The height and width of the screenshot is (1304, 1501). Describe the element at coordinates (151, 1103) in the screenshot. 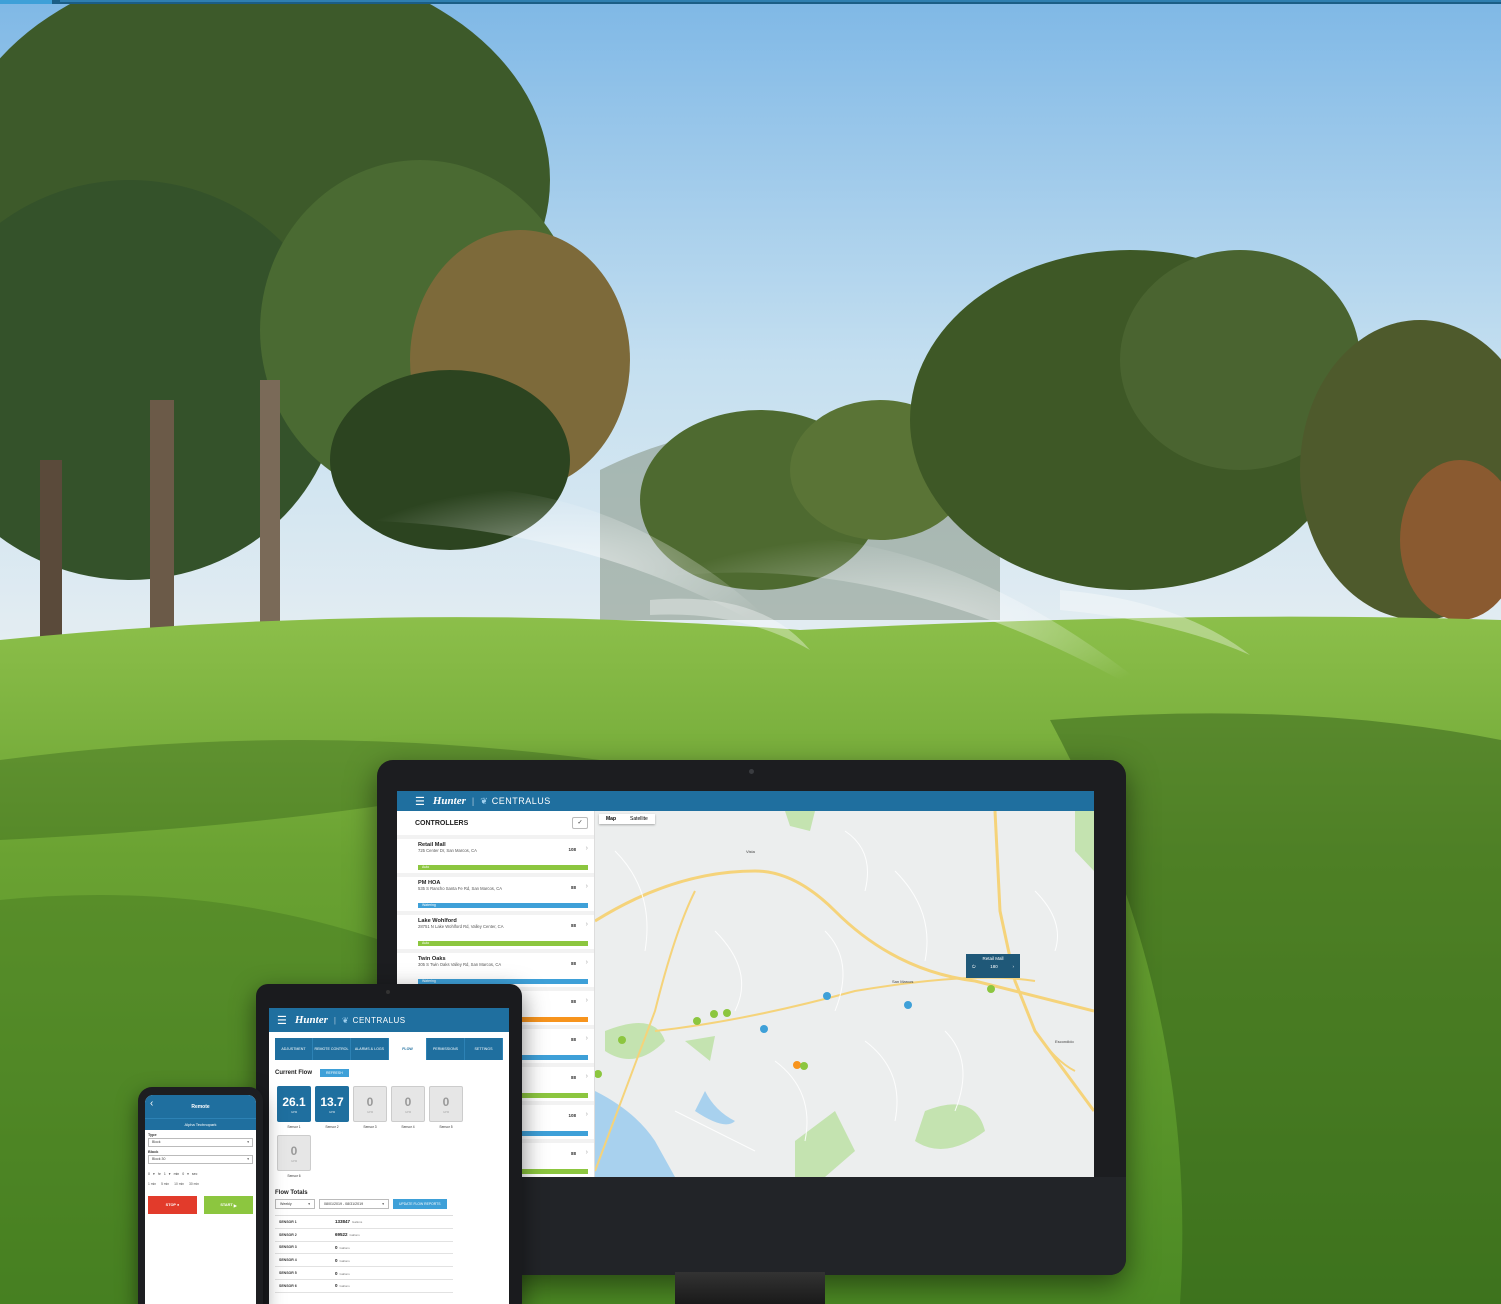

I see `back-chevron-icon: ‹` at that location.